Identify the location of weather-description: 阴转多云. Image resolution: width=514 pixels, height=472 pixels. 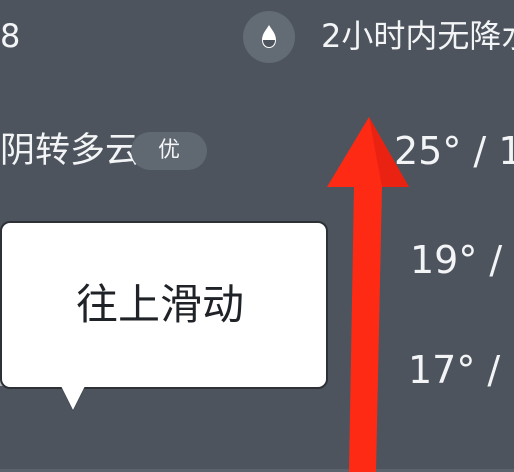
(70, 151).